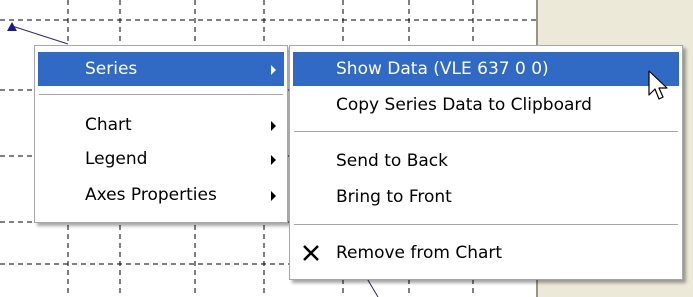  I want to click on menu-item-remove-from-chart: Remove from Chart, so click(486, 253).